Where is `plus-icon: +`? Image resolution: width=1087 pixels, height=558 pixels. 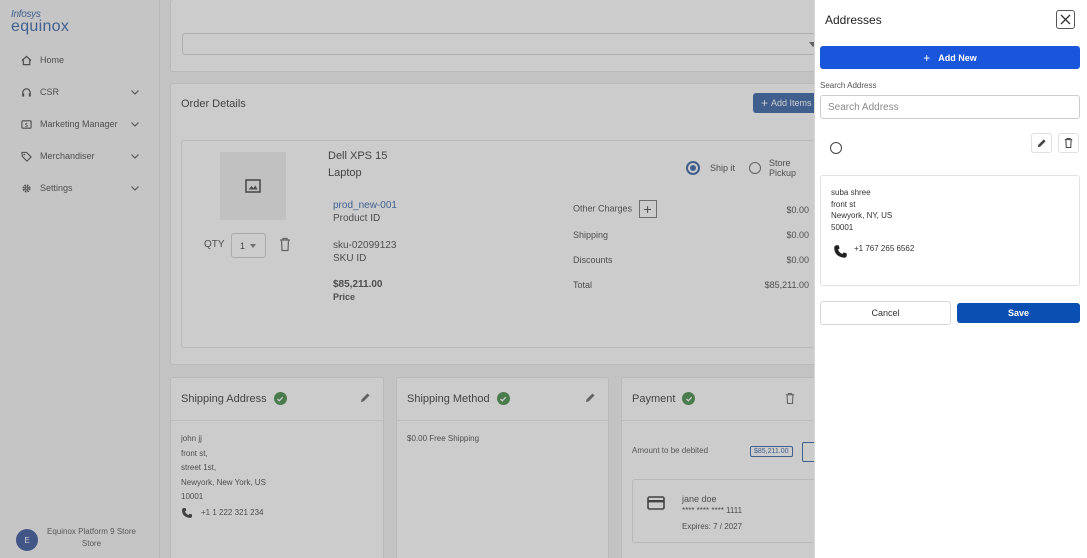
plus-icon: + is located at coordinates (927, 57).